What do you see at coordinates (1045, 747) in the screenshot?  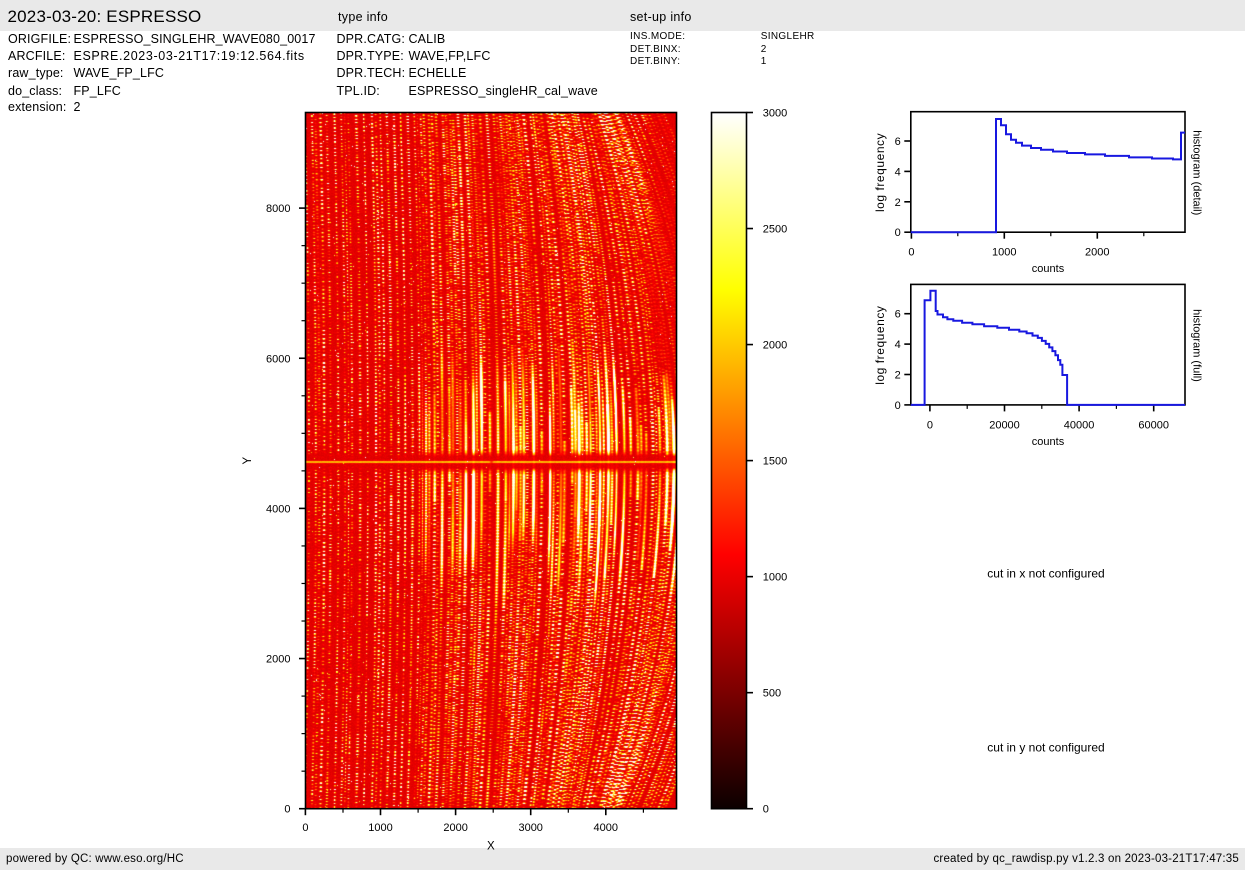 I see `svg-text: cut in y not configured` at bounding box center [1045, 747].